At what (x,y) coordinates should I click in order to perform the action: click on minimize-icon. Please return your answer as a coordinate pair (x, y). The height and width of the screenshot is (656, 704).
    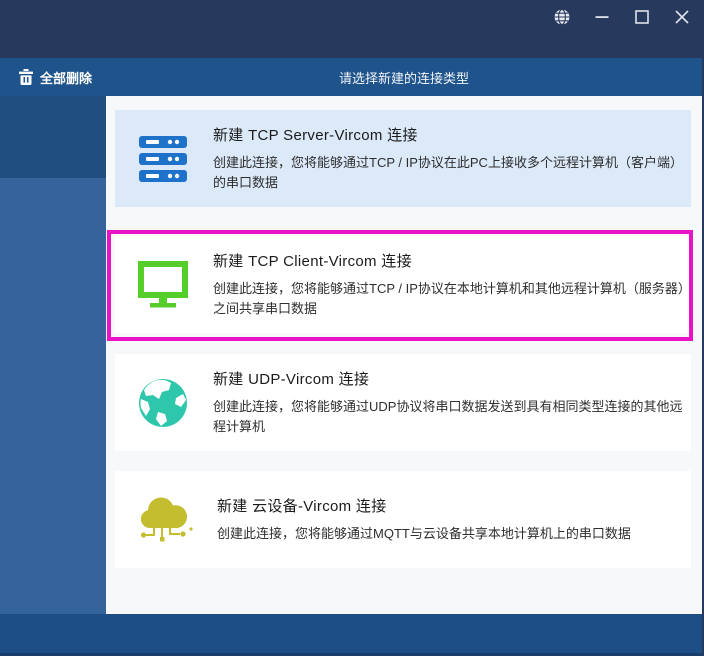
    Looking at the image, I should click on (602, 17).